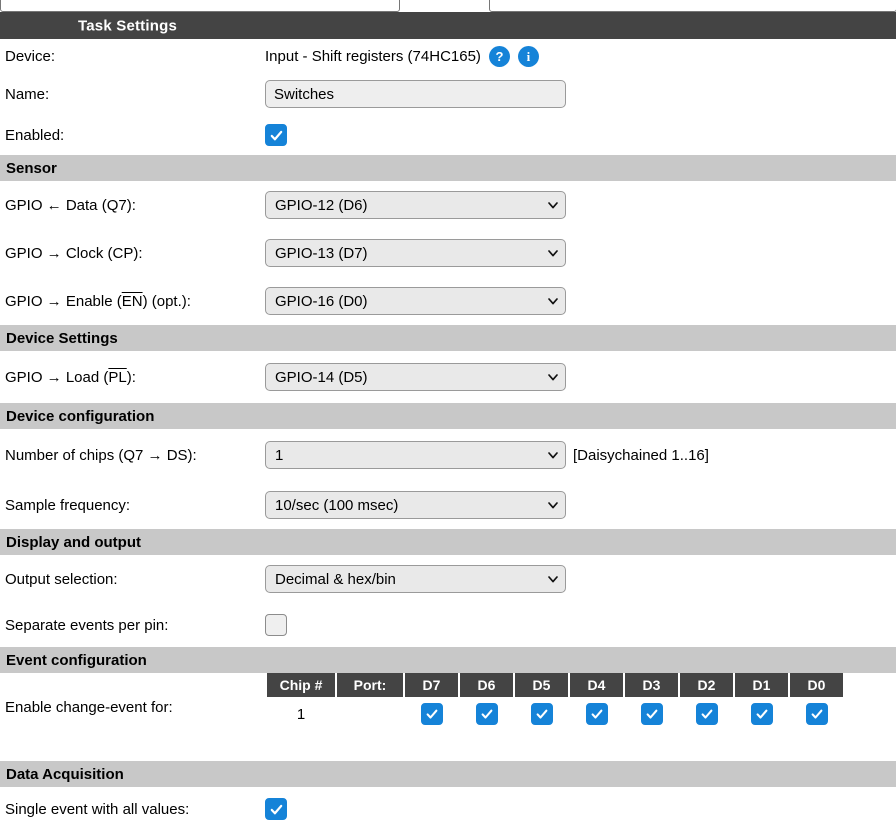 Image resolution: width=896 pixels, height=836 pixels. What do you see at coordinates (431, 685) in the screenshot?
I see `col-d7: D7` at bounding box center [431, 685].